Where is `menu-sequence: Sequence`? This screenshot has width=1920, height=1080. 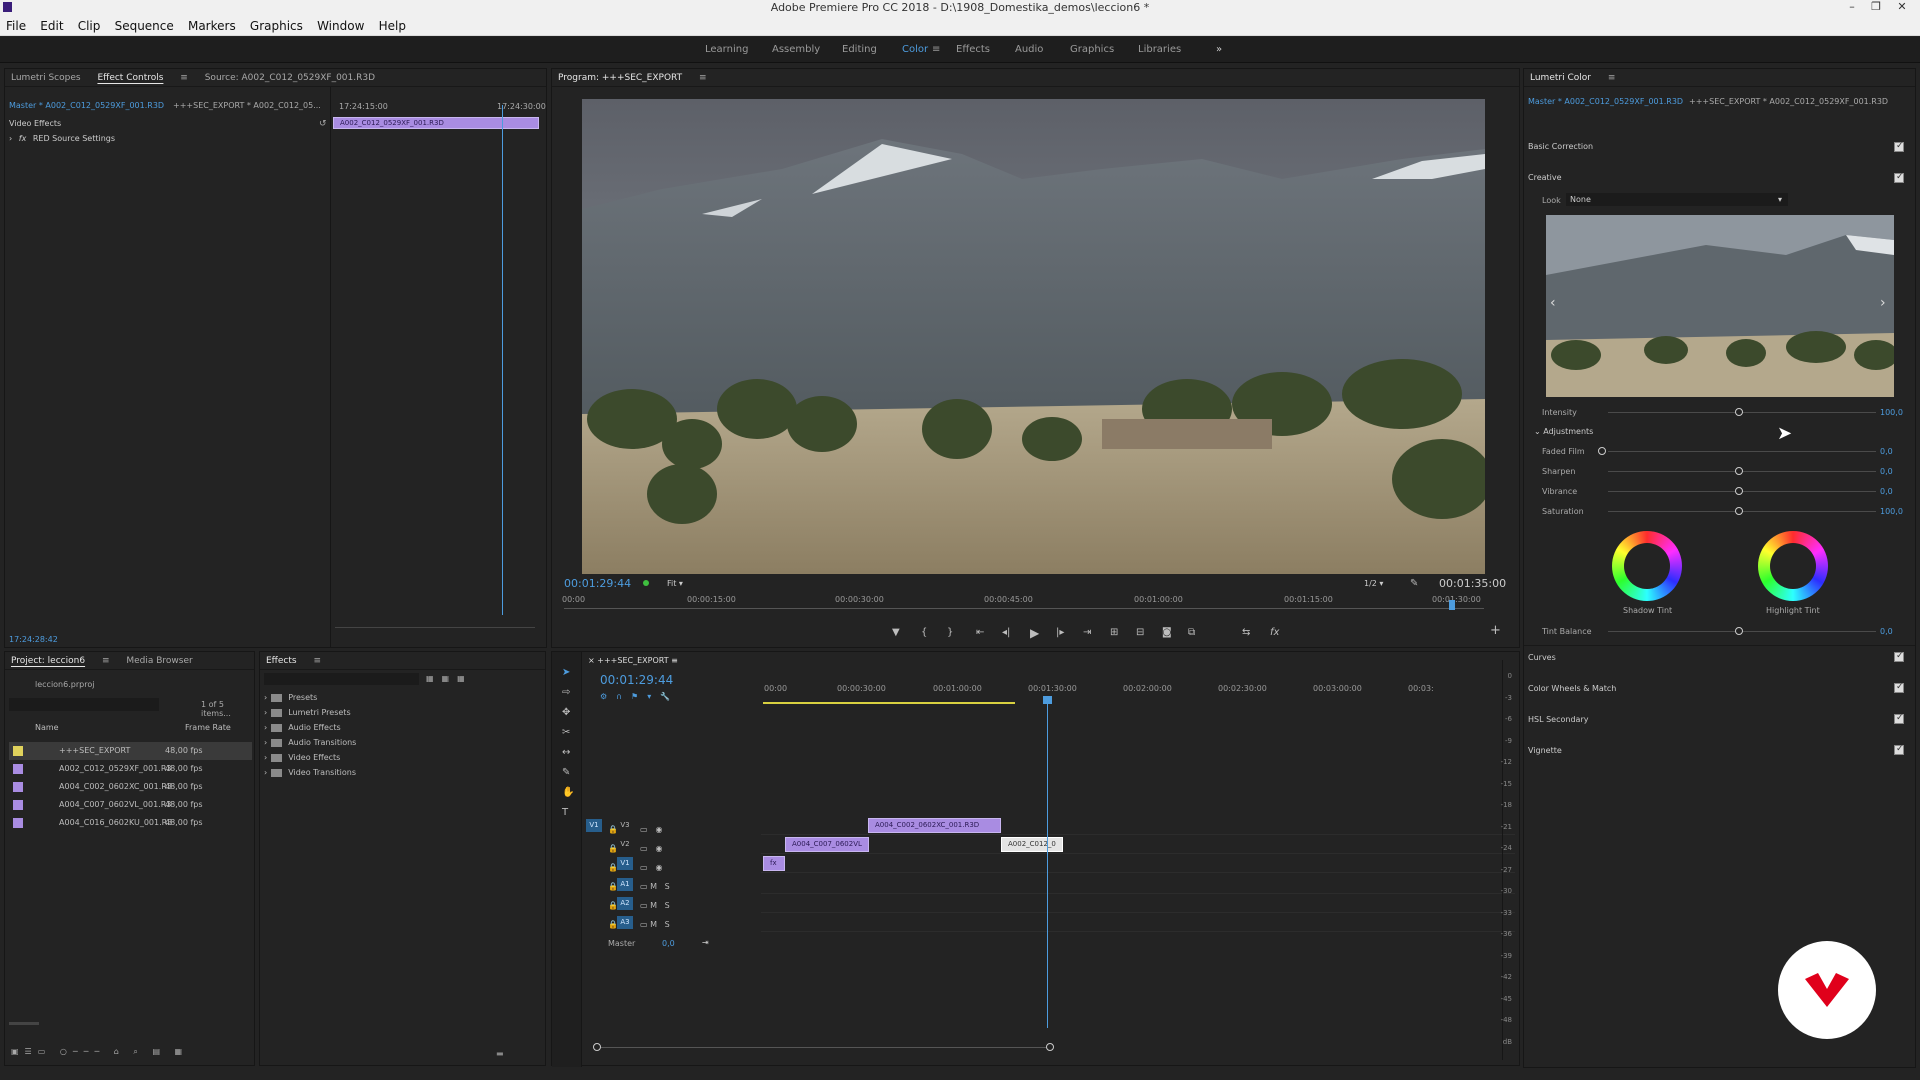
menu-sequence: Sequence is located at coordinates (144, 24).